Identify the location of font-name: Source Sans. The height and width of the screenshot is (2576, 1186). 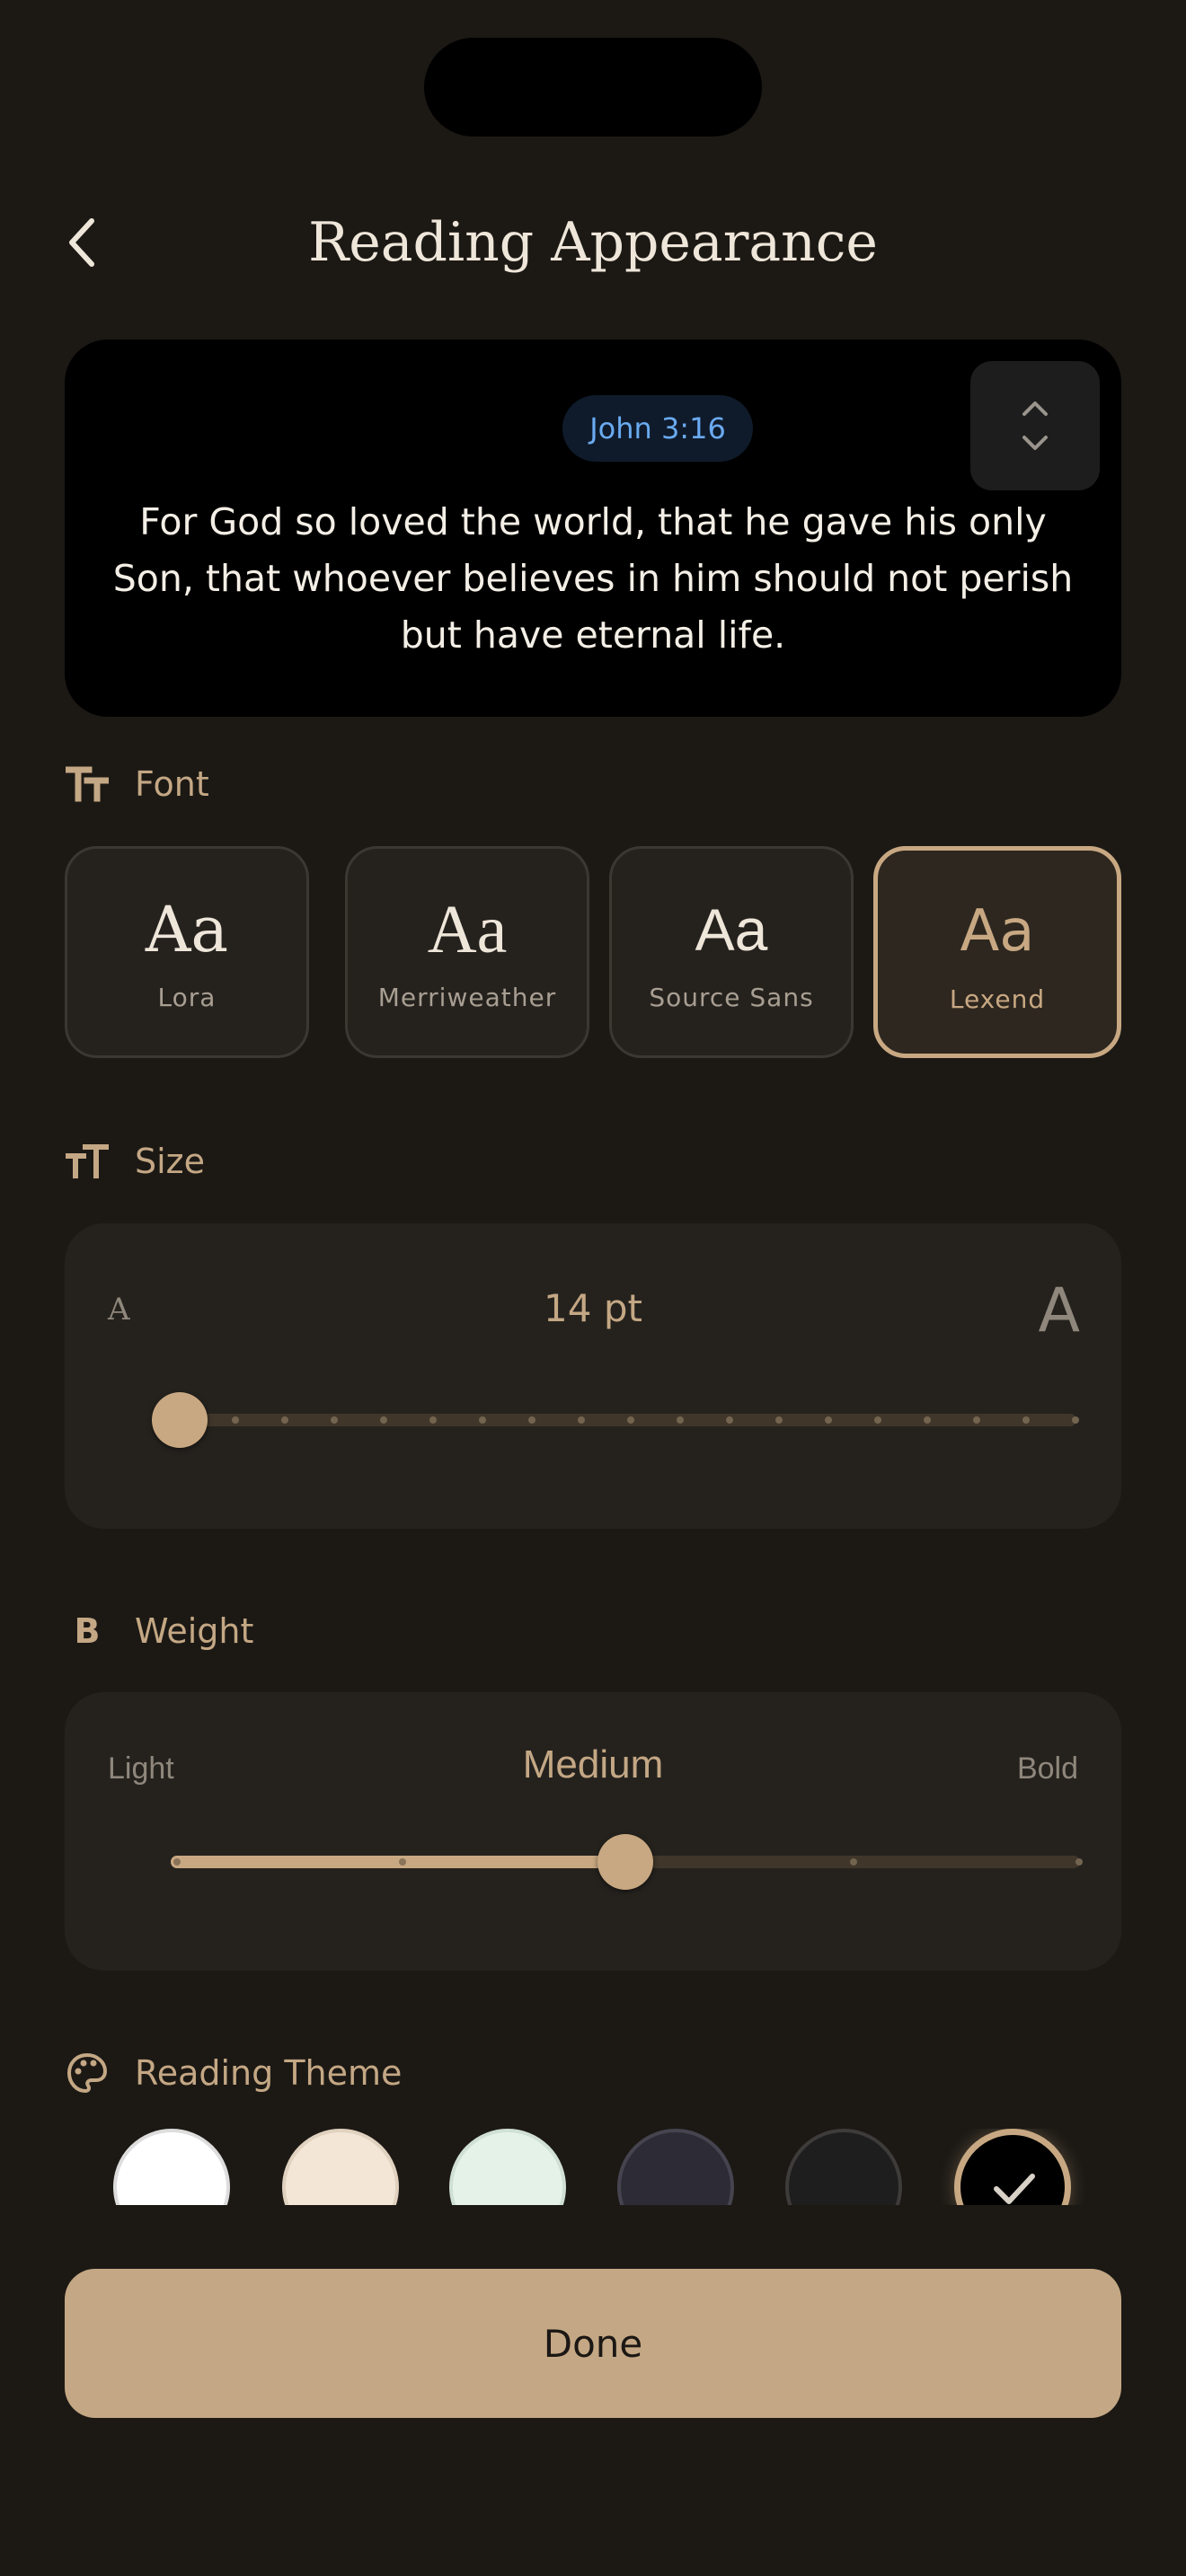
(731, 997).